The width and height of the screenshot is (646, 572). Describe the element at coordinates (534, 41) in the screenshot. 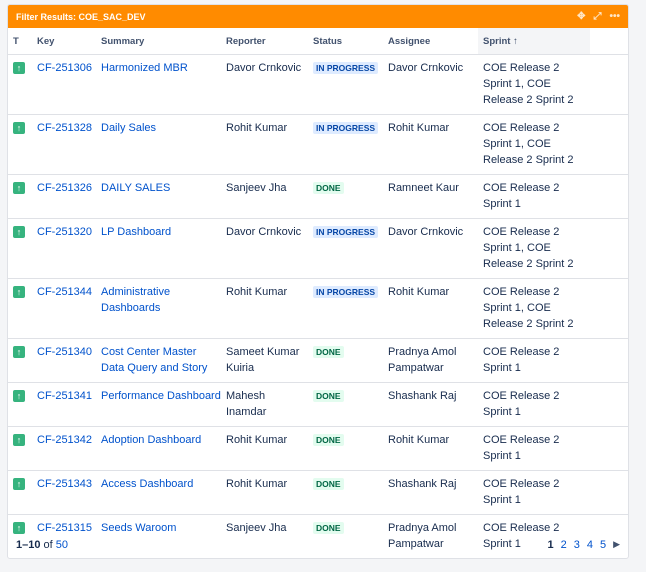

I see `column-header-sprint: Sprint ↑` at that location.